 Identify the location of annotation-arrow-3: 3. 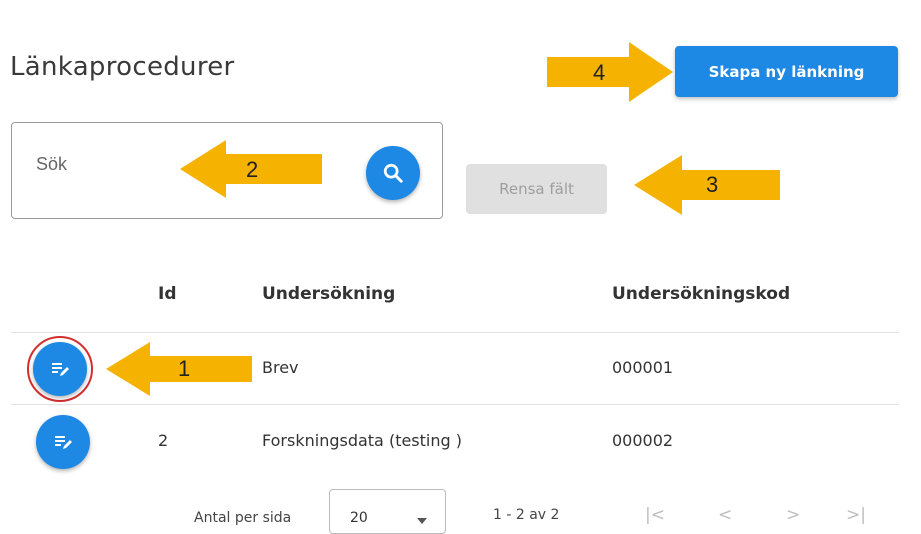
(707, 185).